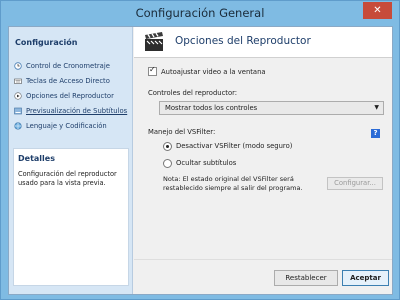 The image size is (400, 300). Describe the element at coordinates (167, 146) in the screenshot. I see `disable-vsfilter-radio` at that location.